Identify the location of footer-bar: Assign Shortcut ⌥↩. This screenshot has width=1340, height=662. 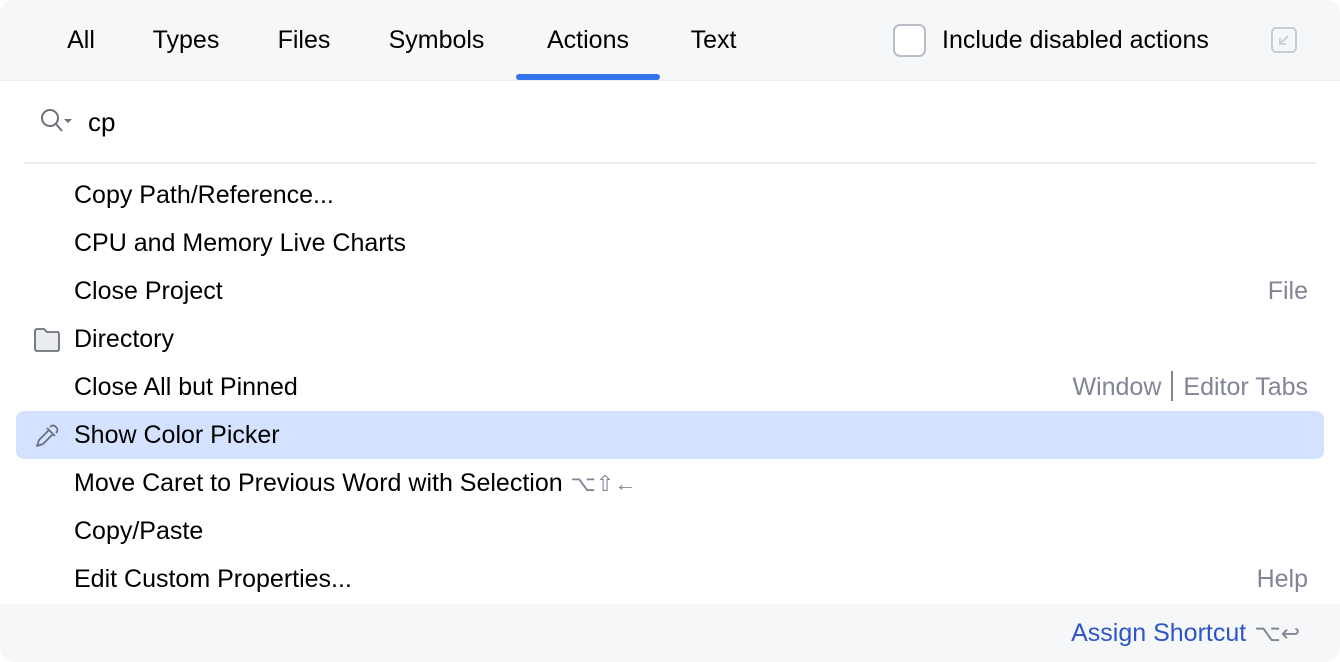
(670, 633).